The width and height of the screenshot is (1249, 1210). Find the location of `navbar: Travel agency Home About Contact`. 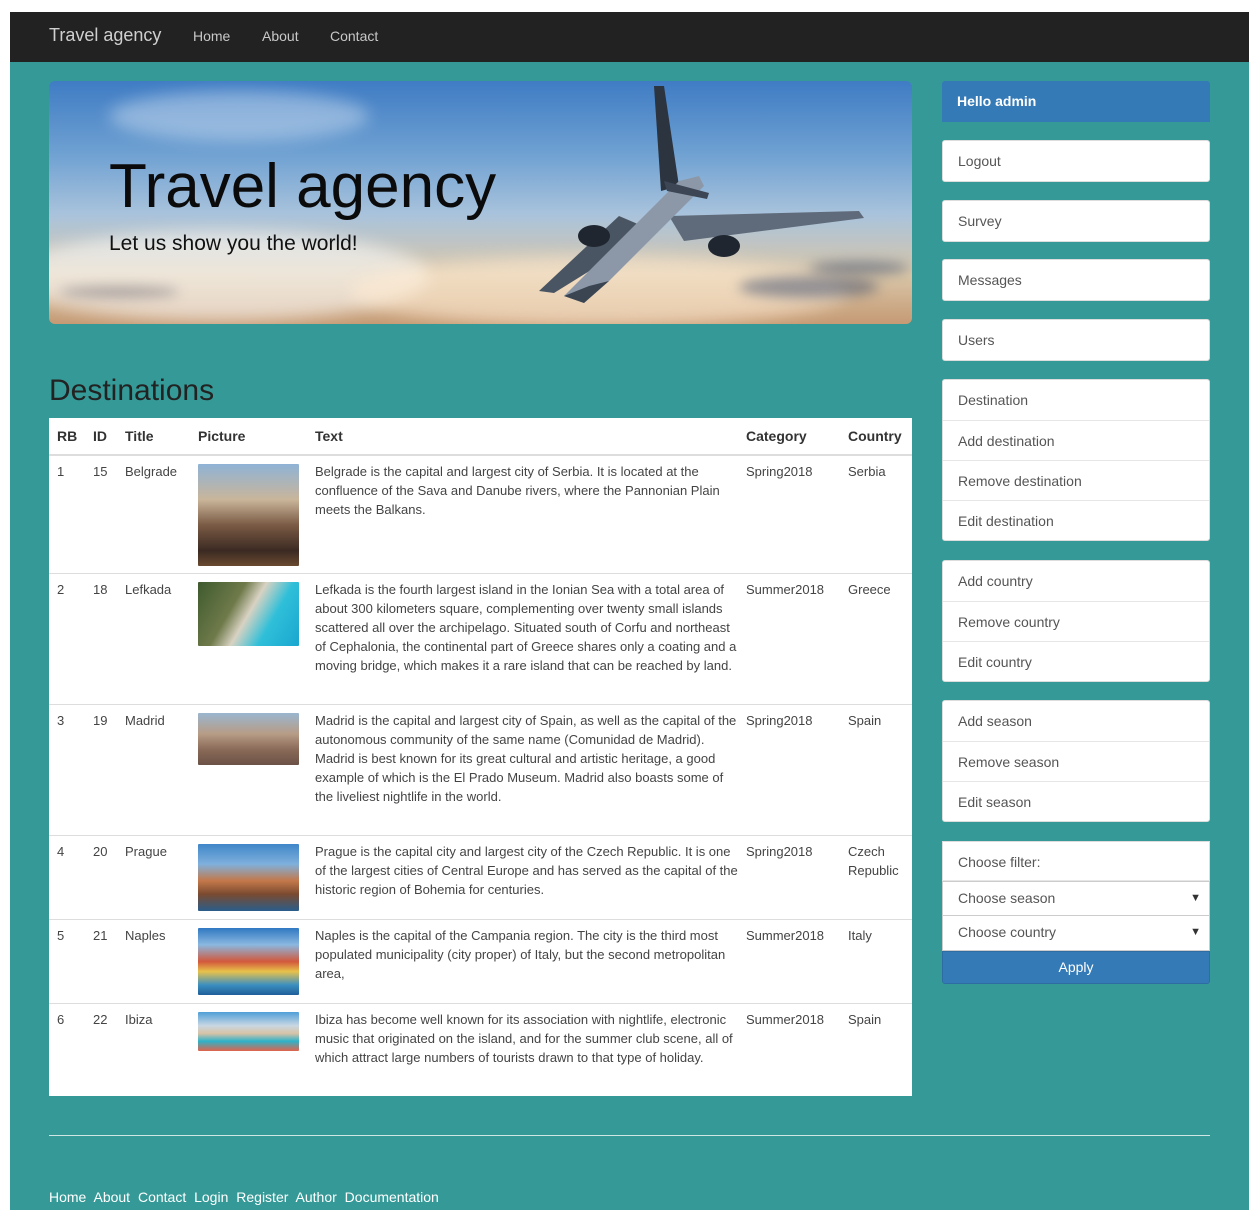

navbar: Travel agency Home About Contact is located at coordinates (629, 37).